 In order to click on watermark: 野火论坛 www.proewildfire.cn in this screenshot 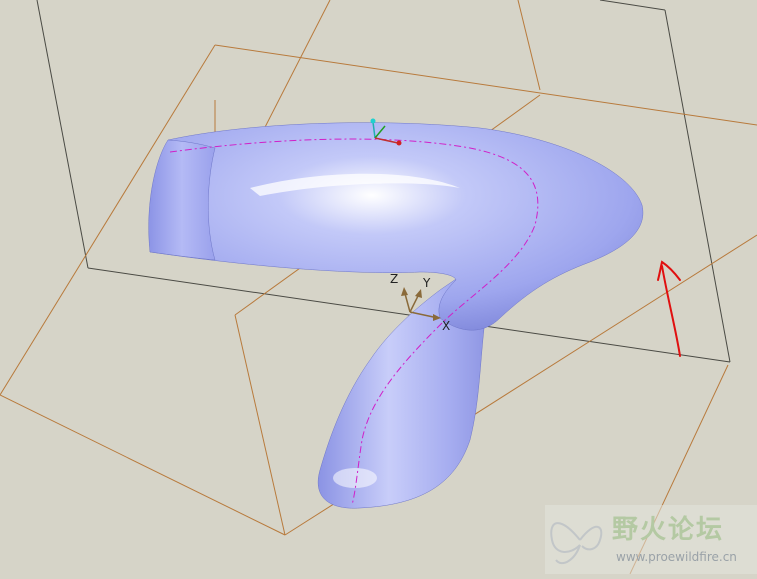, I will do `click(651, 539)`.